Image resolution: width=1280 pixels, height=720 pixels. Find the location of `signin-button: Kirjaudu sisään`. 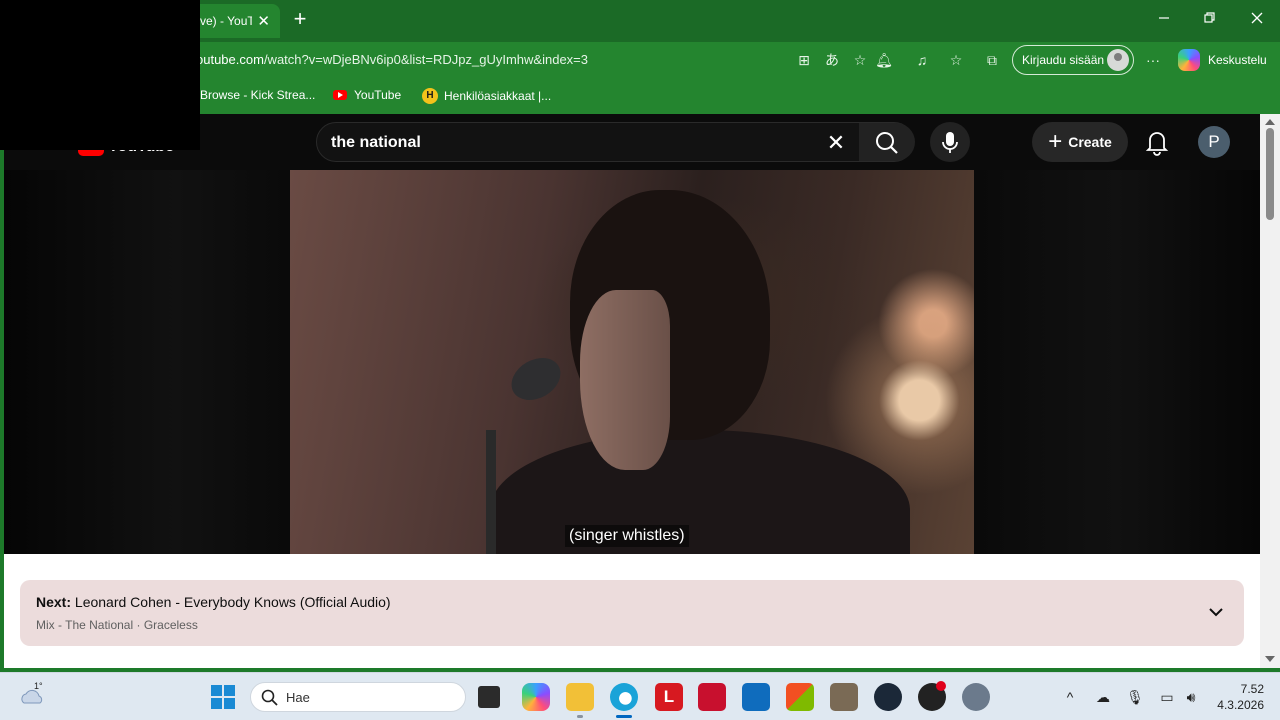

signin-button: Kirjaudu sisään is located at coordinates (1073, 60).